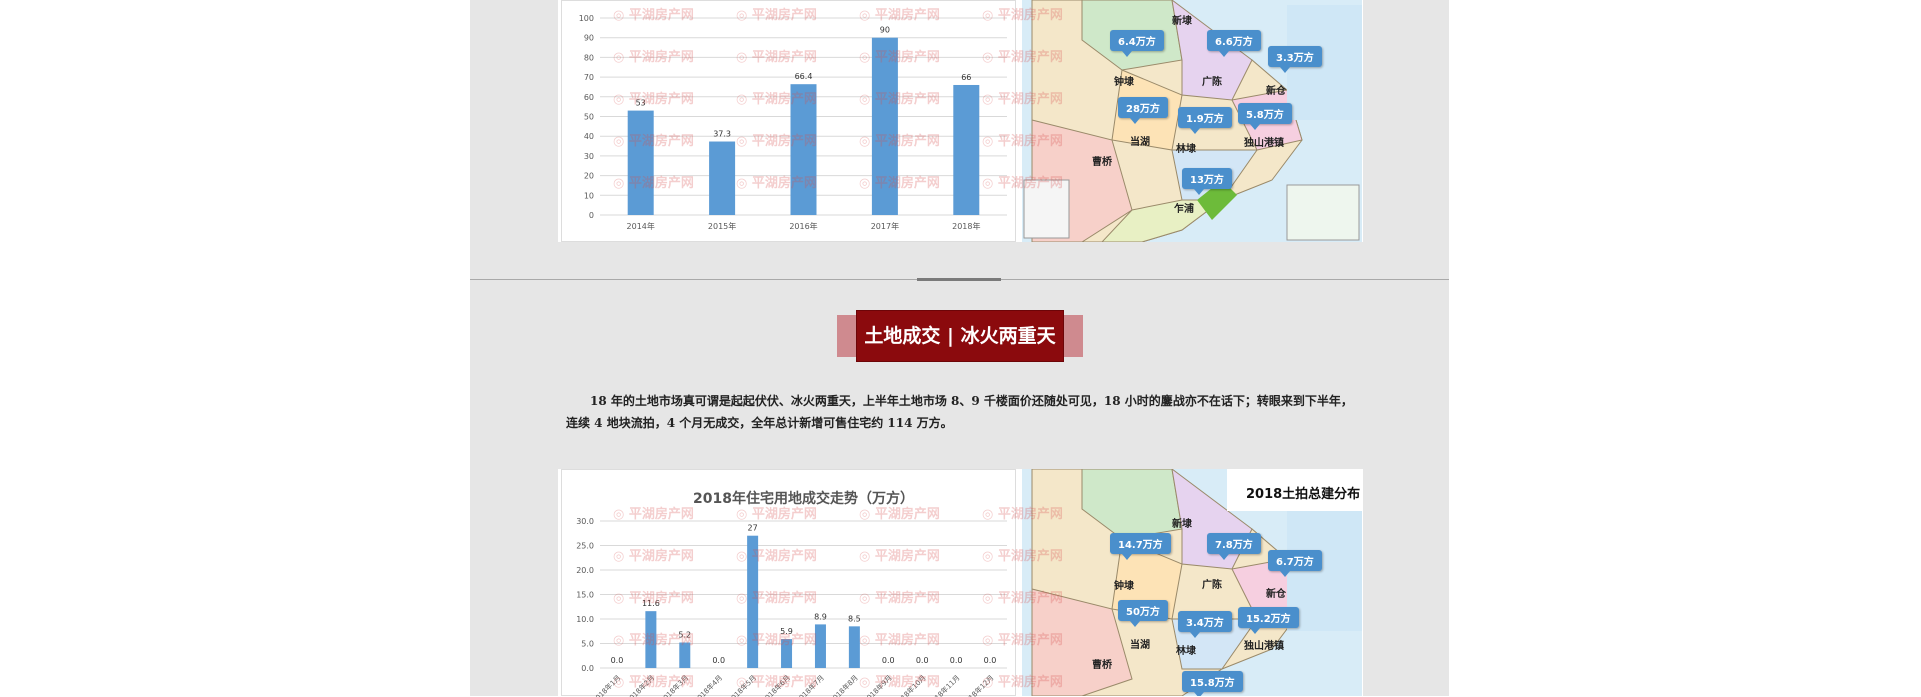  I want to click on map-place-label: 林埭, so click(1186, 651).